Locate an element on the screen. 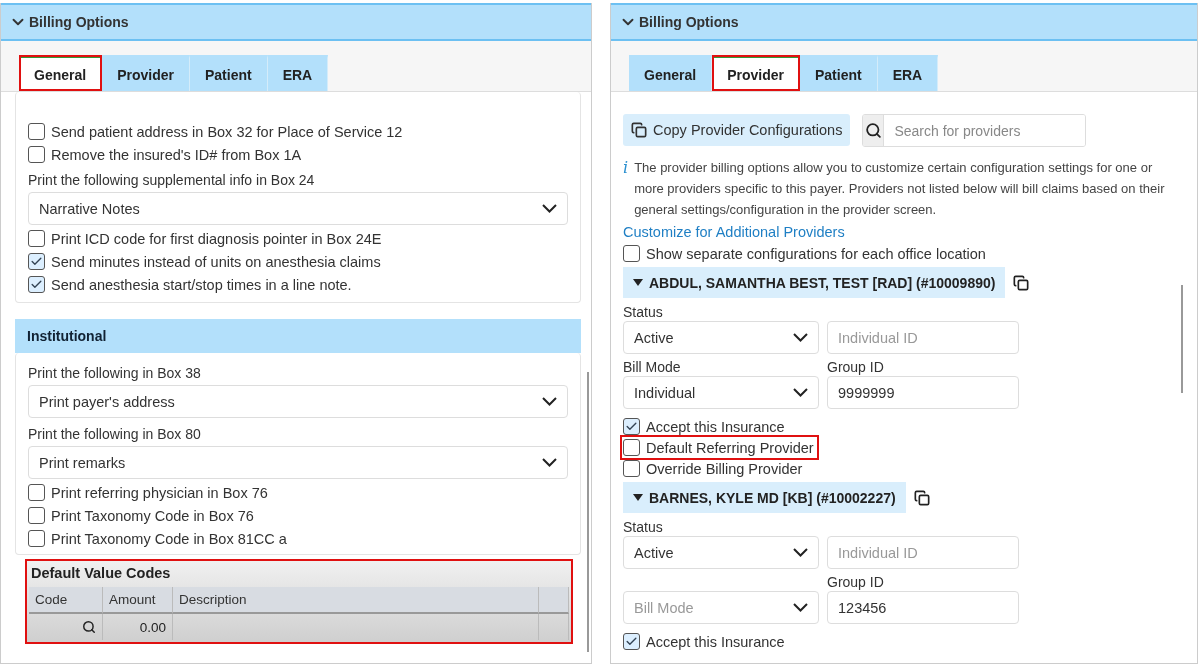 This screenshot has height=670, width=1204. checkbox-label: Send patient address in Box 32 for Place of Service 12 is located at coordinates (227, 131).